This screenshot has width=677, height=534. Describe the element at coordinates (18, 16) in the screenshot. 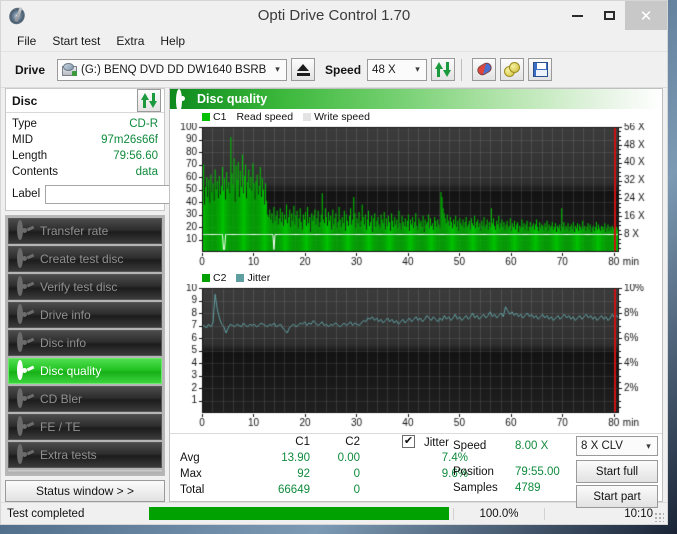

I see `app-icon` at that location.